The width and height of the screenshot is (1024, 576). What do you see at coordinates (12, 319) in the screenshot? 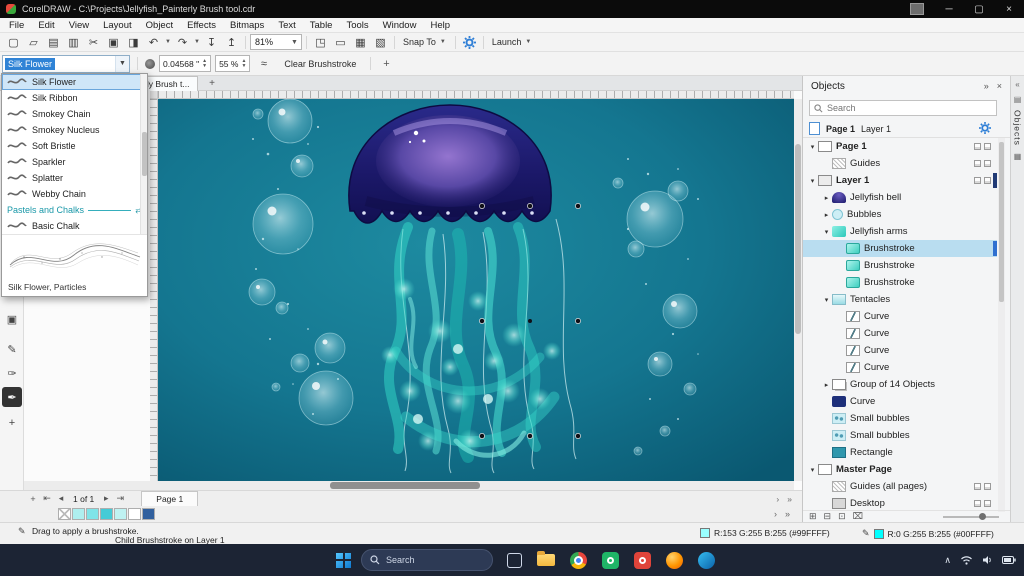
I see `fill-tool-icon: ▣` at bounding box center [12, 319].